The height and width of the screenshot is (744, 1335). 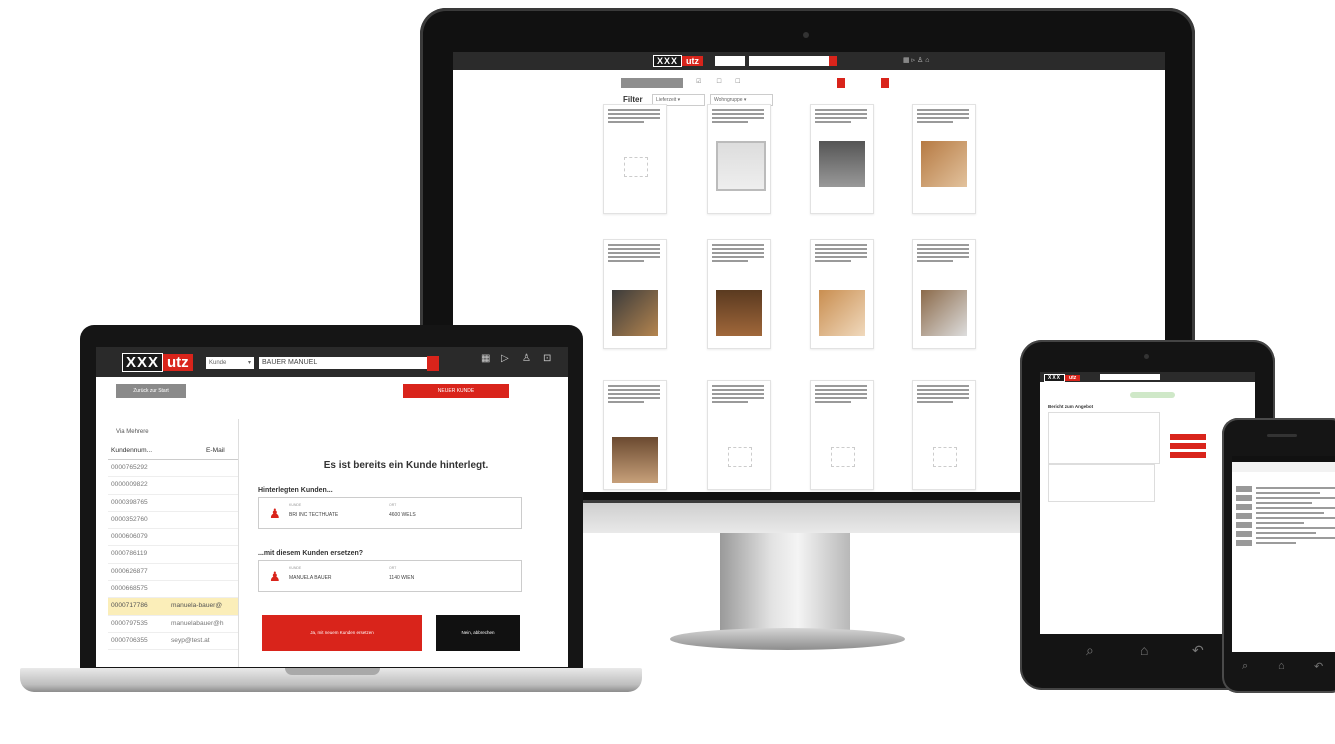 What do you see at coordinates (1244, 516) in the screenshot?
I see `phone-sidebar` at bounding box center [1244, 516].